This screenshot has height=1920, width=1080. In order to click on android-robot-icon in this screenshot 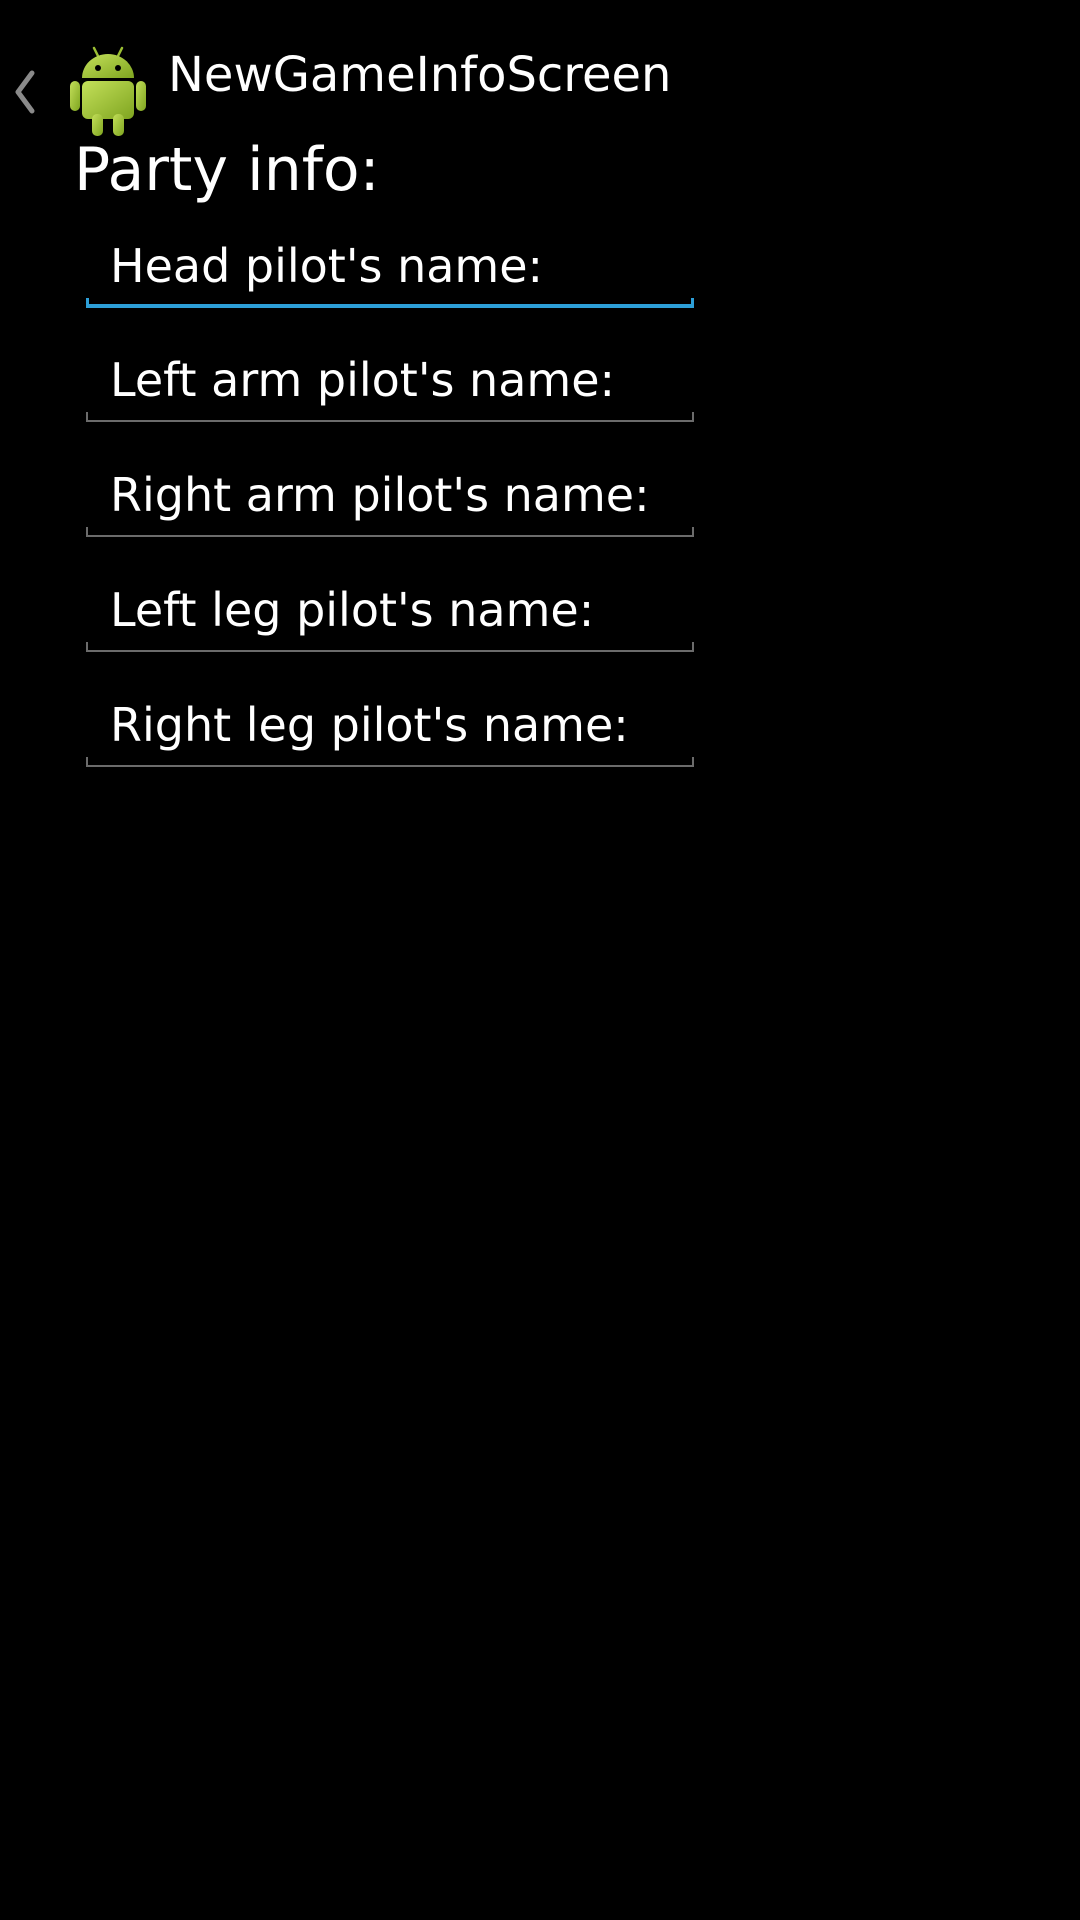, I will do `click(108, 91)`.